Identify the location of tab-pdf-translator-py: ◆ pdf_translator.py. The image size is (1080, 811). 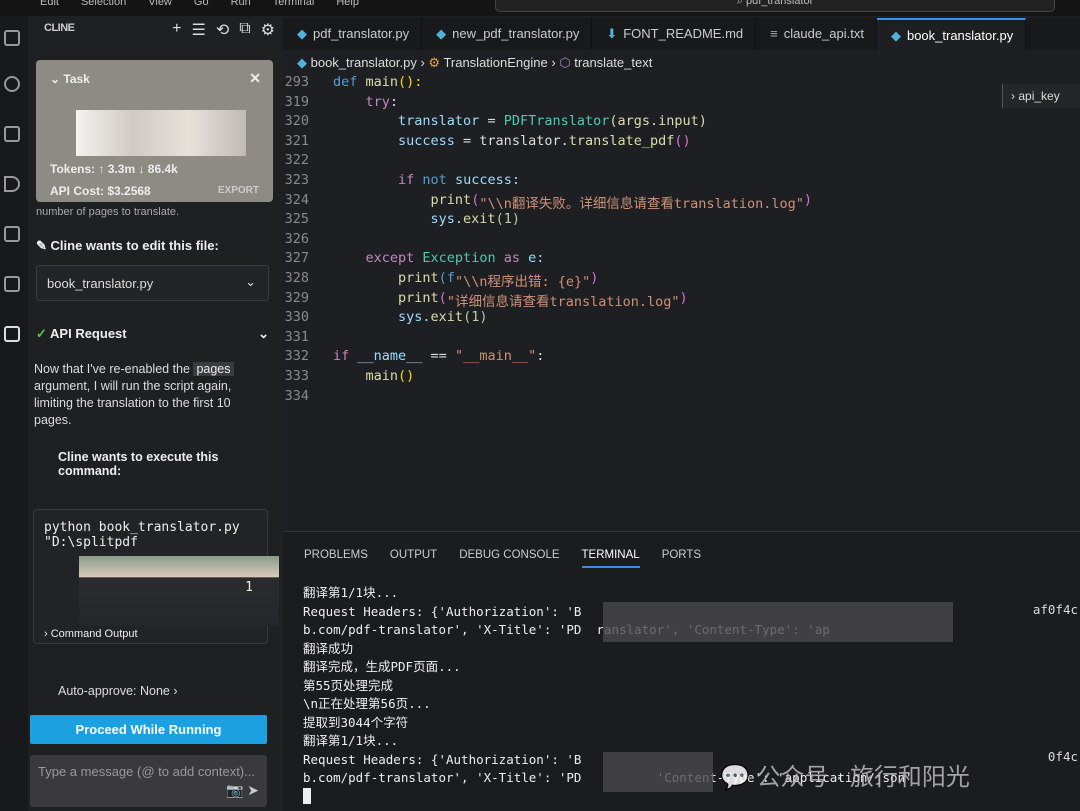
(353, 34).